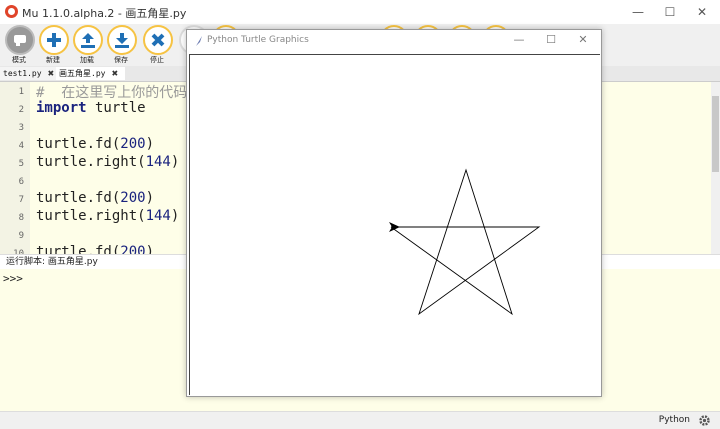  I want to click on minimize-button: —, so click(638, 12).